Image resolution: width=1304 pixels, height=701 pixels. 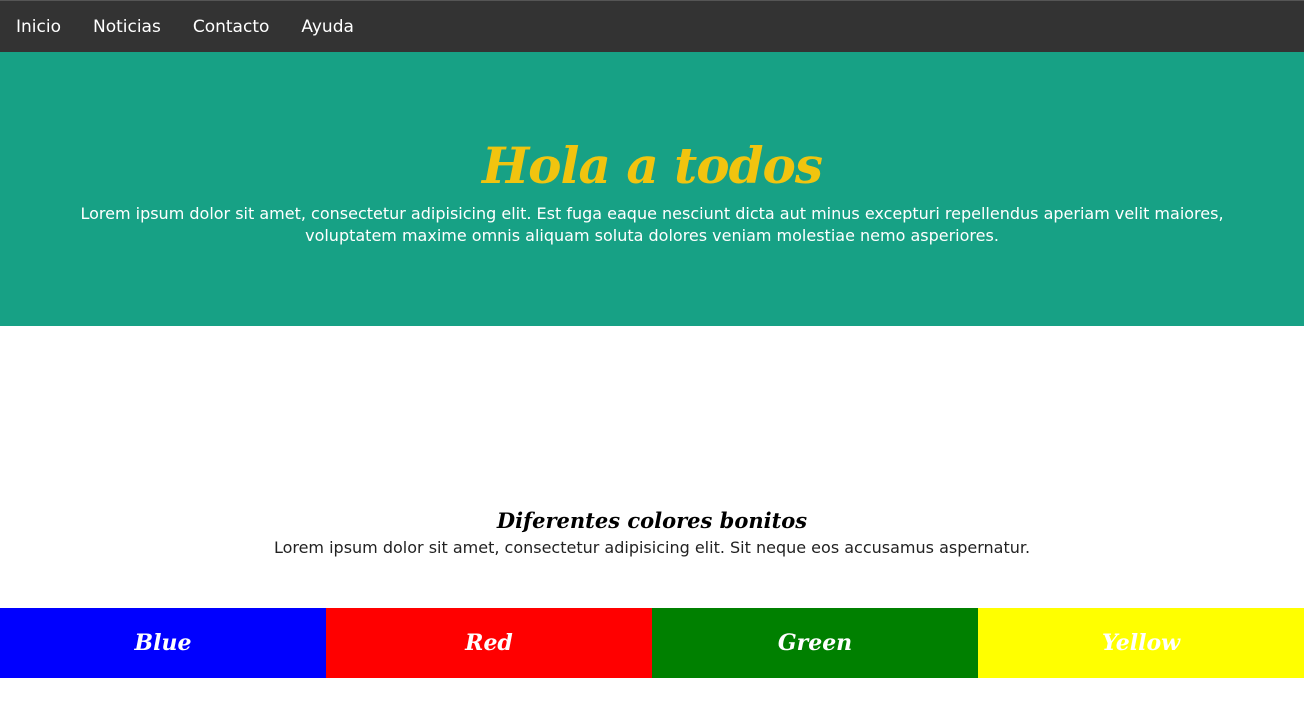 I want to click on section-title: Diferentes colores bonitos, so click(x=652, y=520).